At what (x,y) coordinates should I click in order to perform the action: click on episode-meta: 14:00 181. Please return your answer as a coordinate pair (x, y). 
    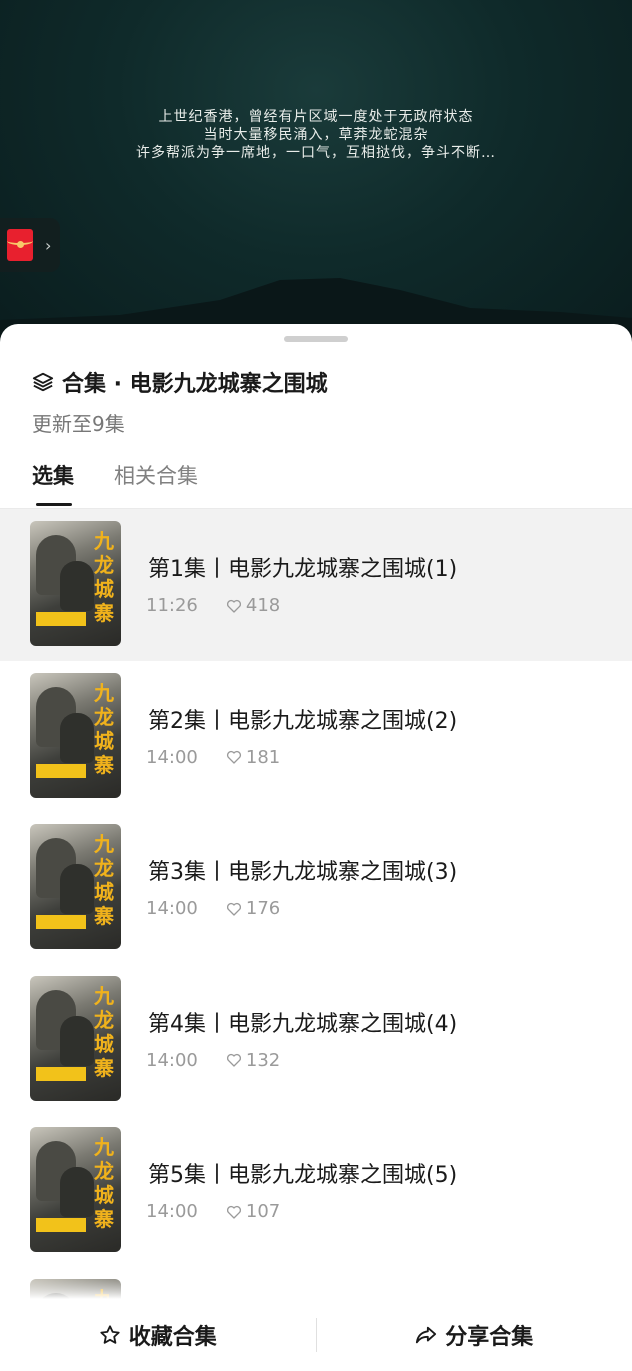
    Looking at the image, I should click on (213, 757).